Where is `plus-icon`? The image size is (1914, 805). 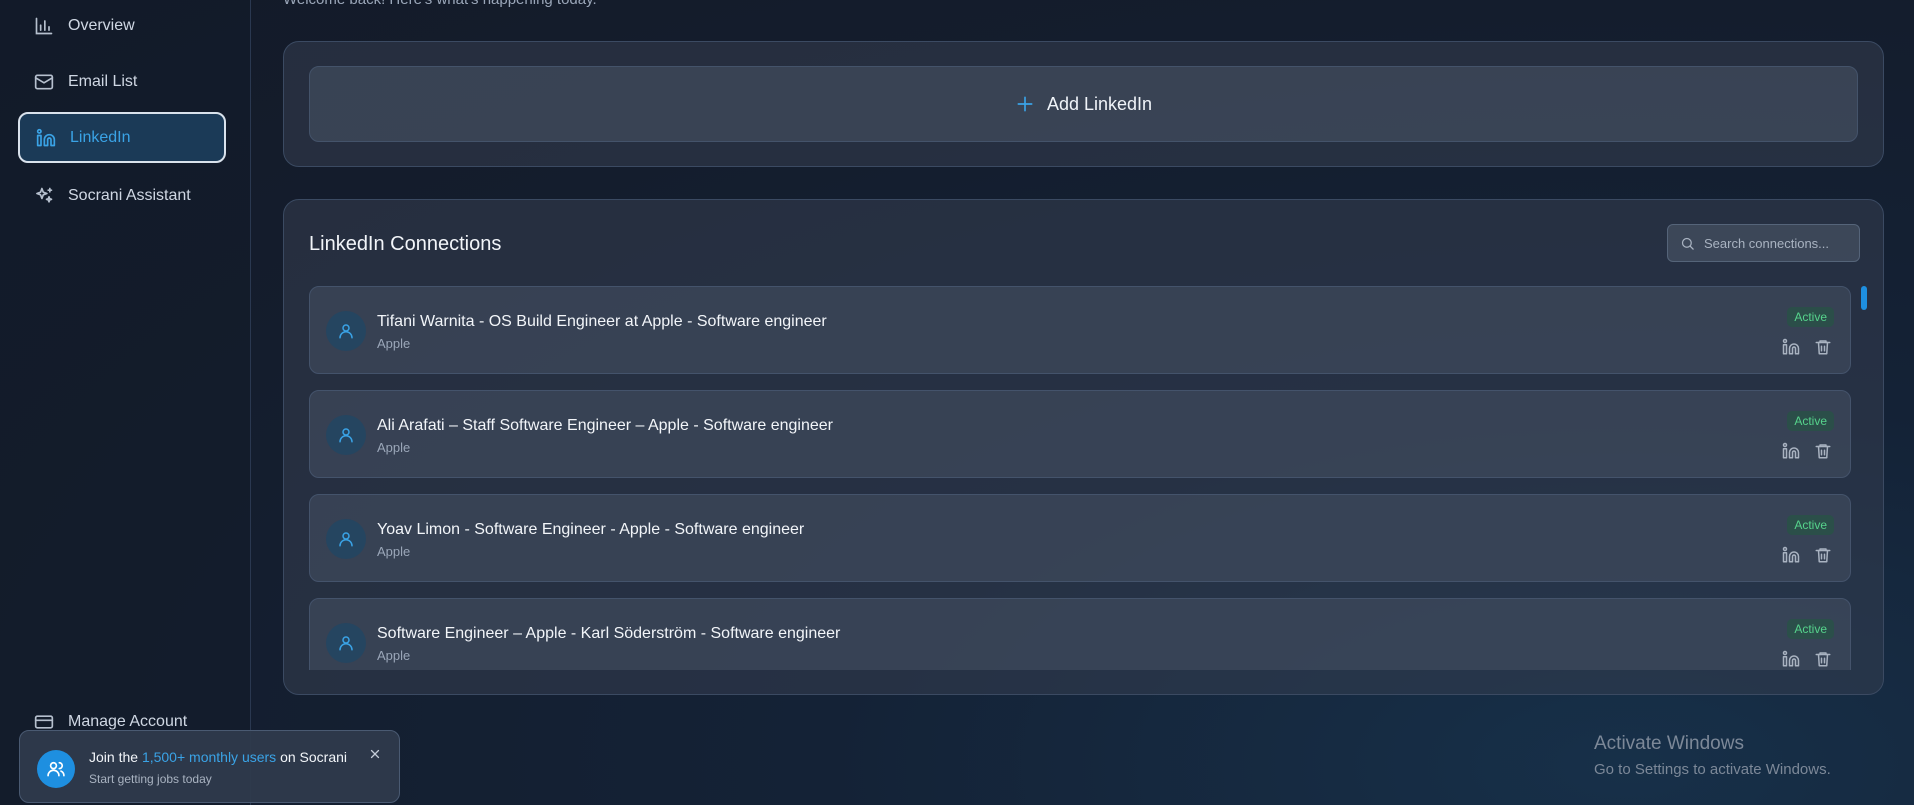 plus-icon is located at coordinates (1025, 104).